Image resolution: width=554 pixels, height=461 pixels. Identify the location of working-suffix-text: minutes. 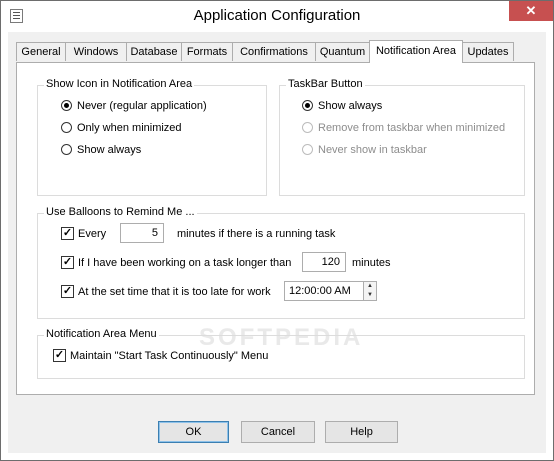
(371, 263).